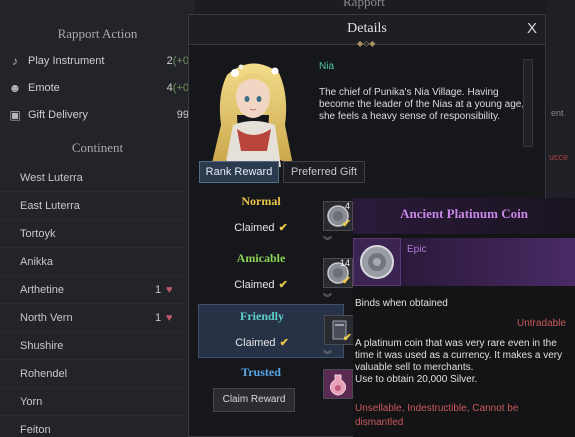 The width and height of the screenshot is (575, 437). I want to click on coin-icon, so click(377, 262).